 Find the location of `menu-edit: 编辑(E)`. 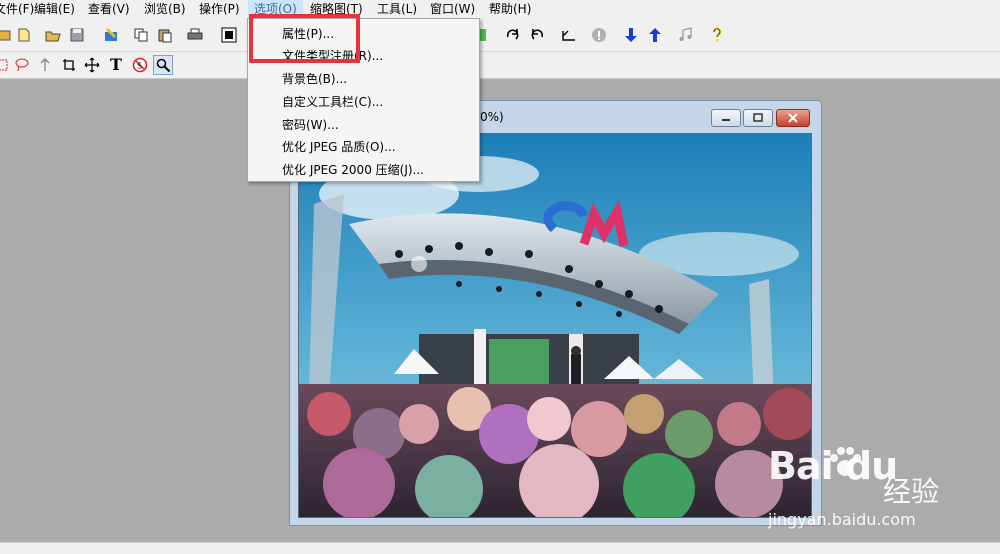

menu-edit: 编辑(E) is located at coordinates (54, 9).